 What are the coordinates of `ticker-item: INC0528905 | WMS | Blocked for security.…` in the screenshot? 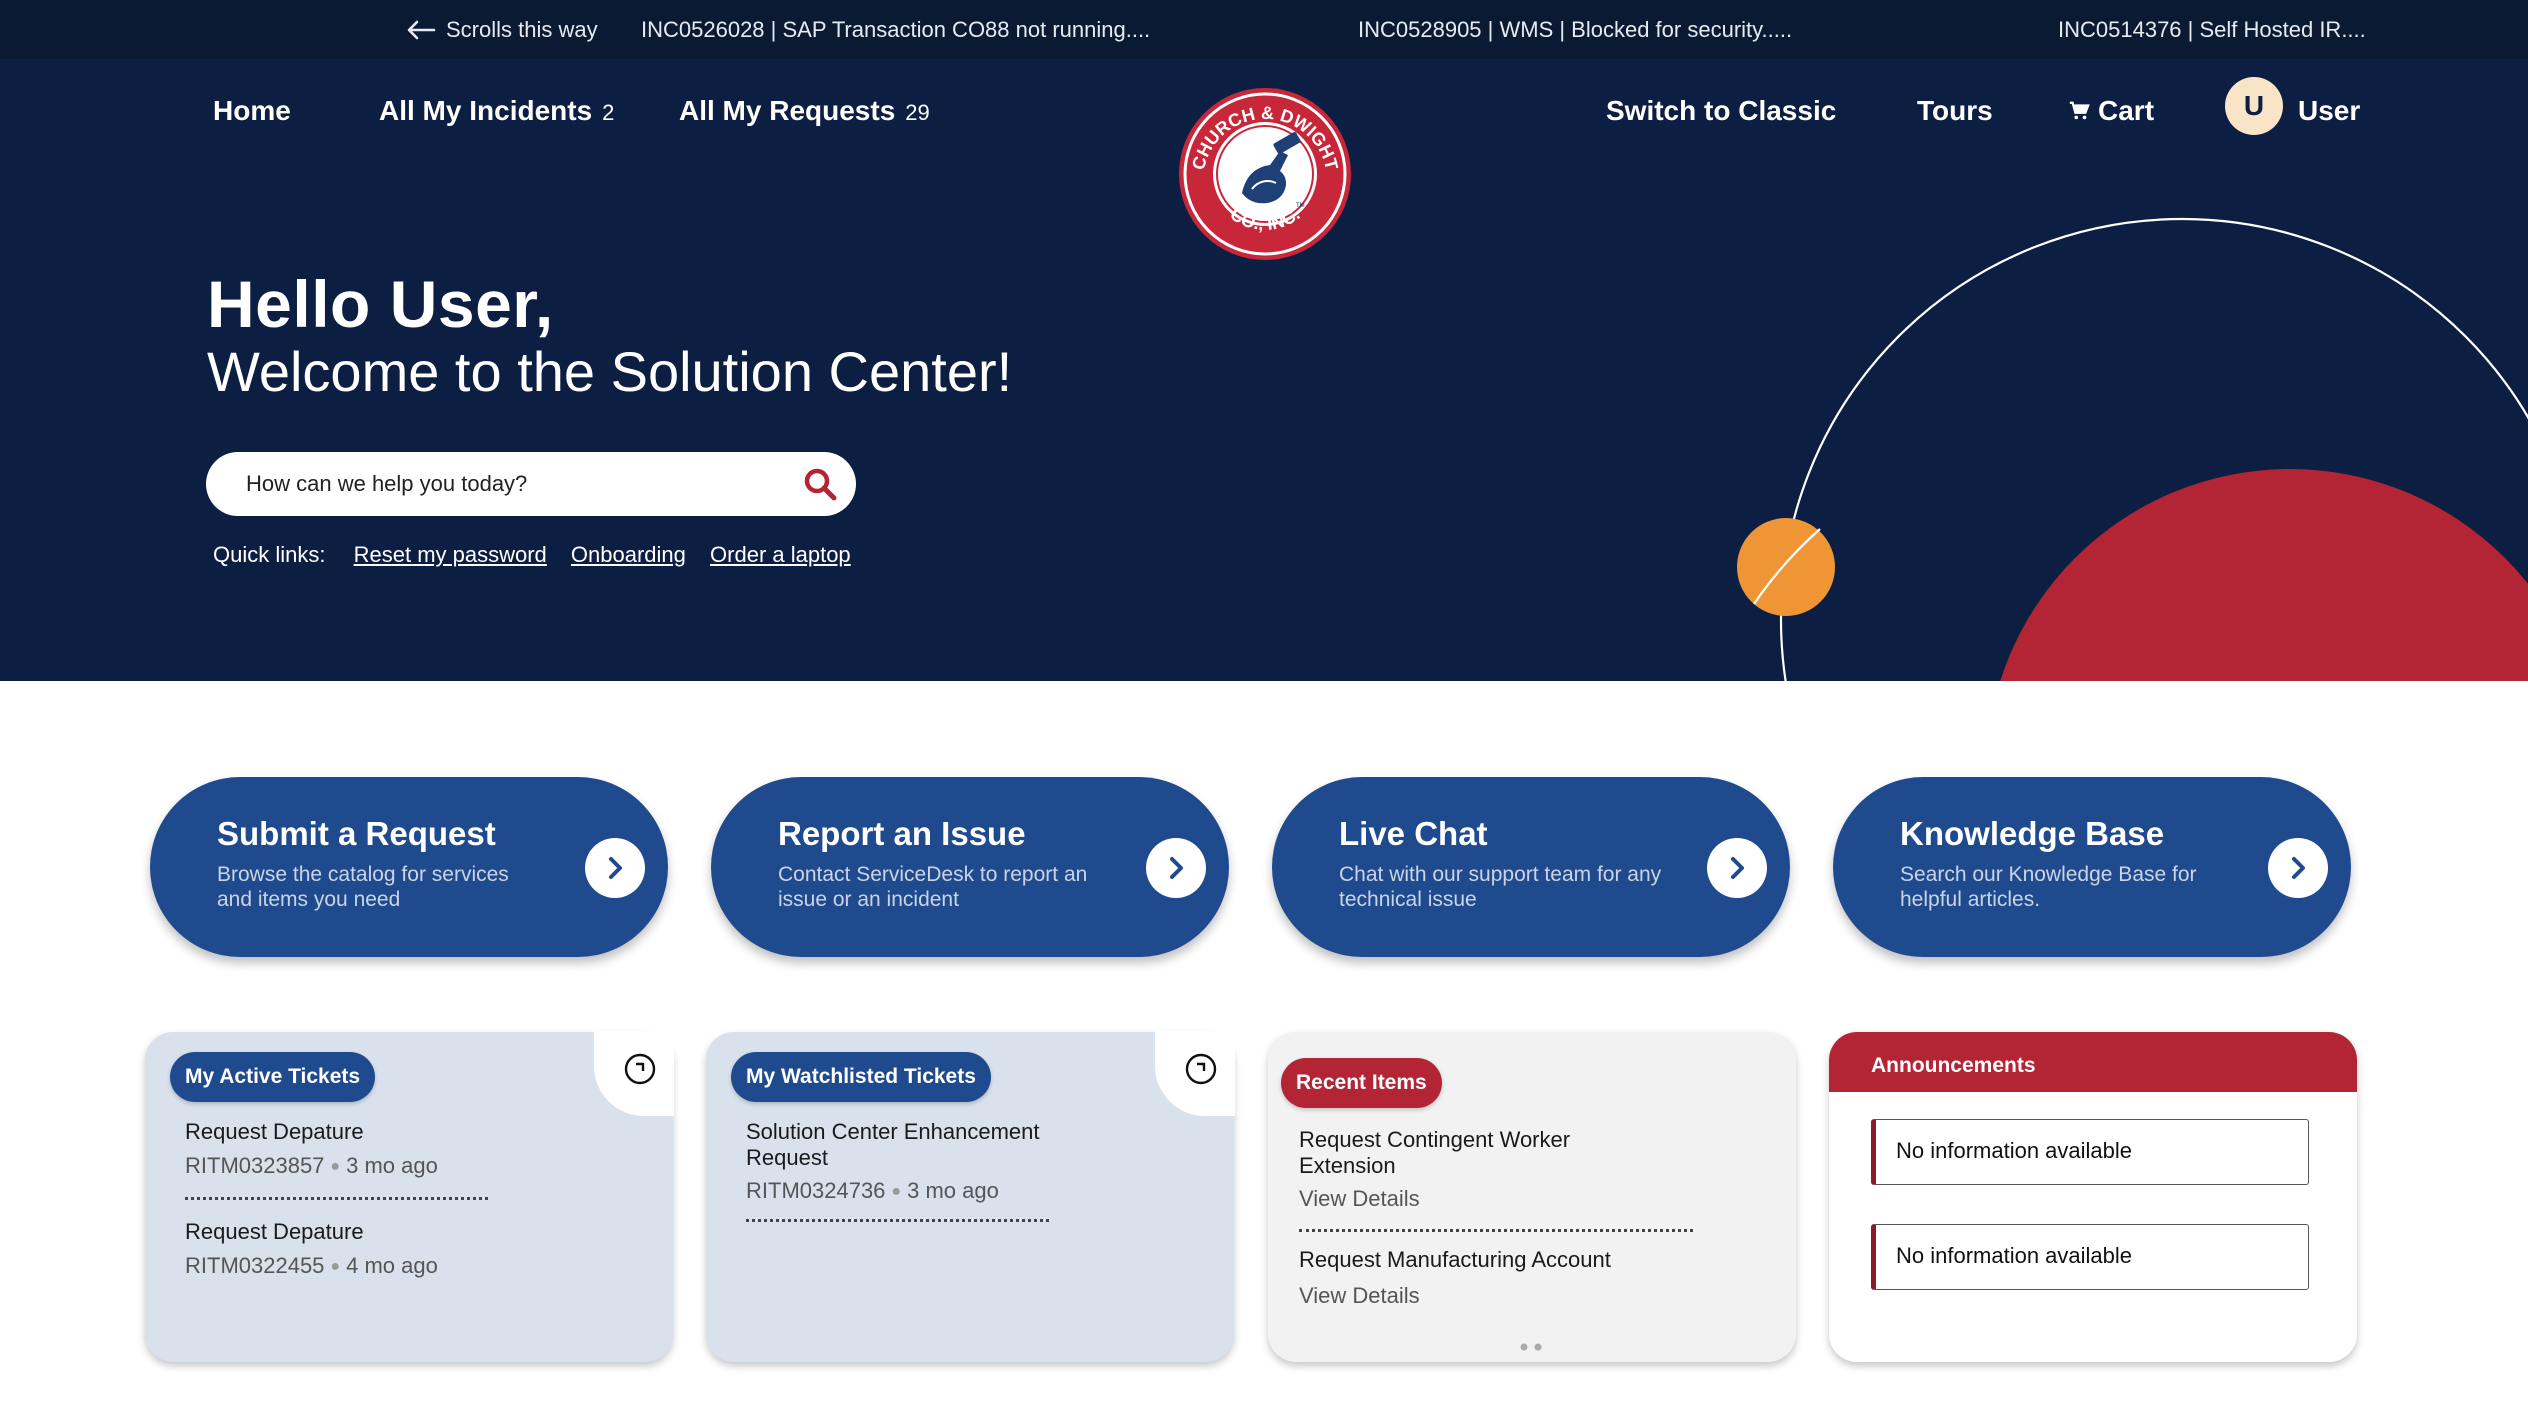 It's located at (1575, 30).